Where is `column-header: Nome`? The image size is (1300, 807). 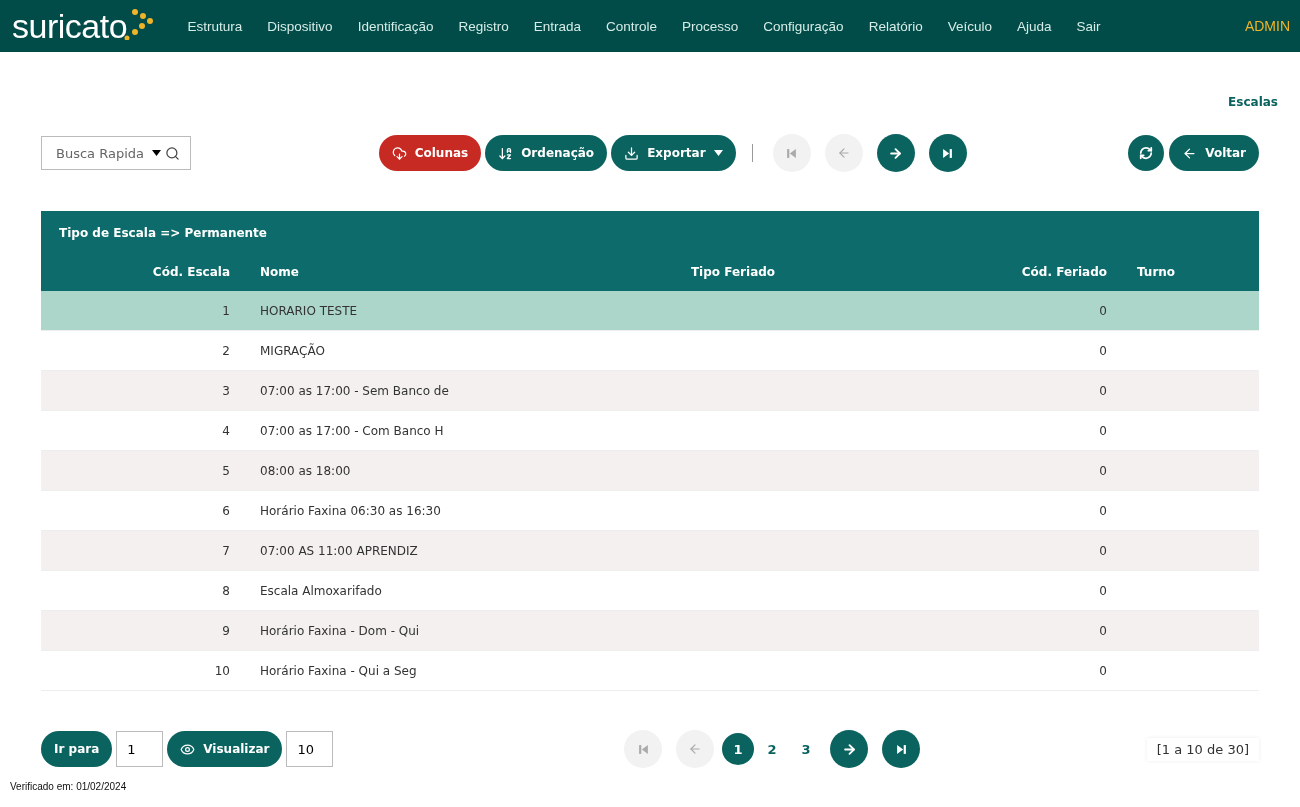 column-header: Nome is located at coordinates (390, 272).